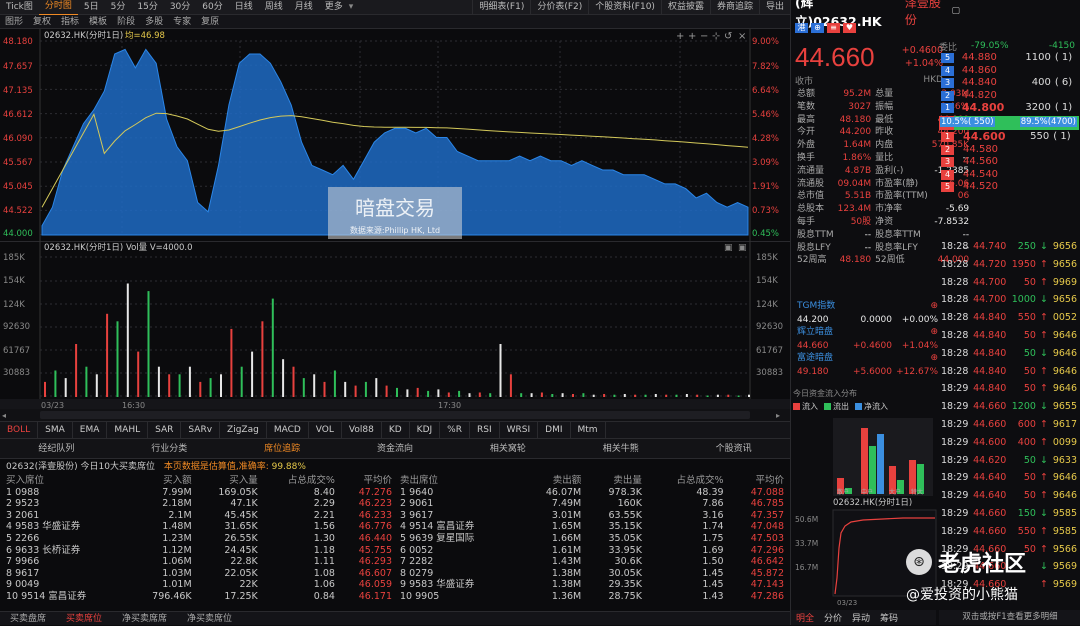 The image size is (1080, 626). I want to click on tab-tick: Tick图, so click(19, 7).